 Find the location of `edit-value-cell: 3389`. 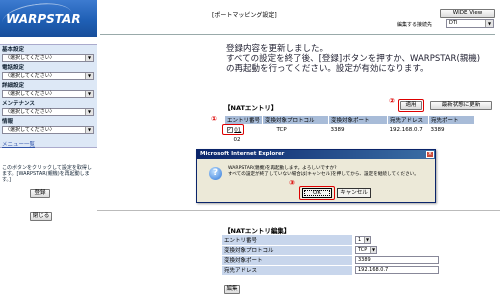

edit-value-cell: 3389 is located at coordinates (407, 260).